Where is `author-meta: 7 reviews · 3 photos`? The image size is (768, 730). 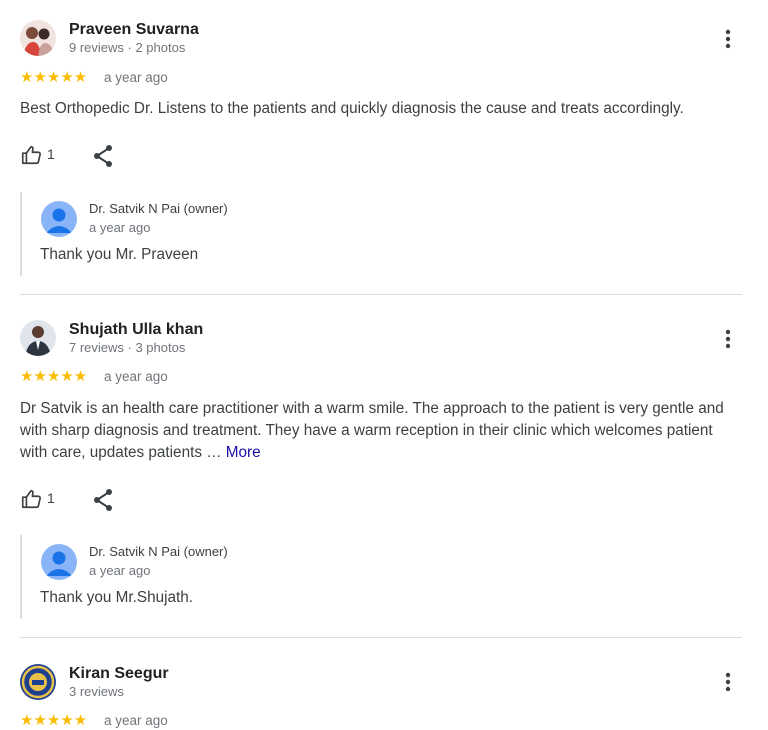
author-meta: 7 reviews · 3 photos is located at coordinates (127, 347).